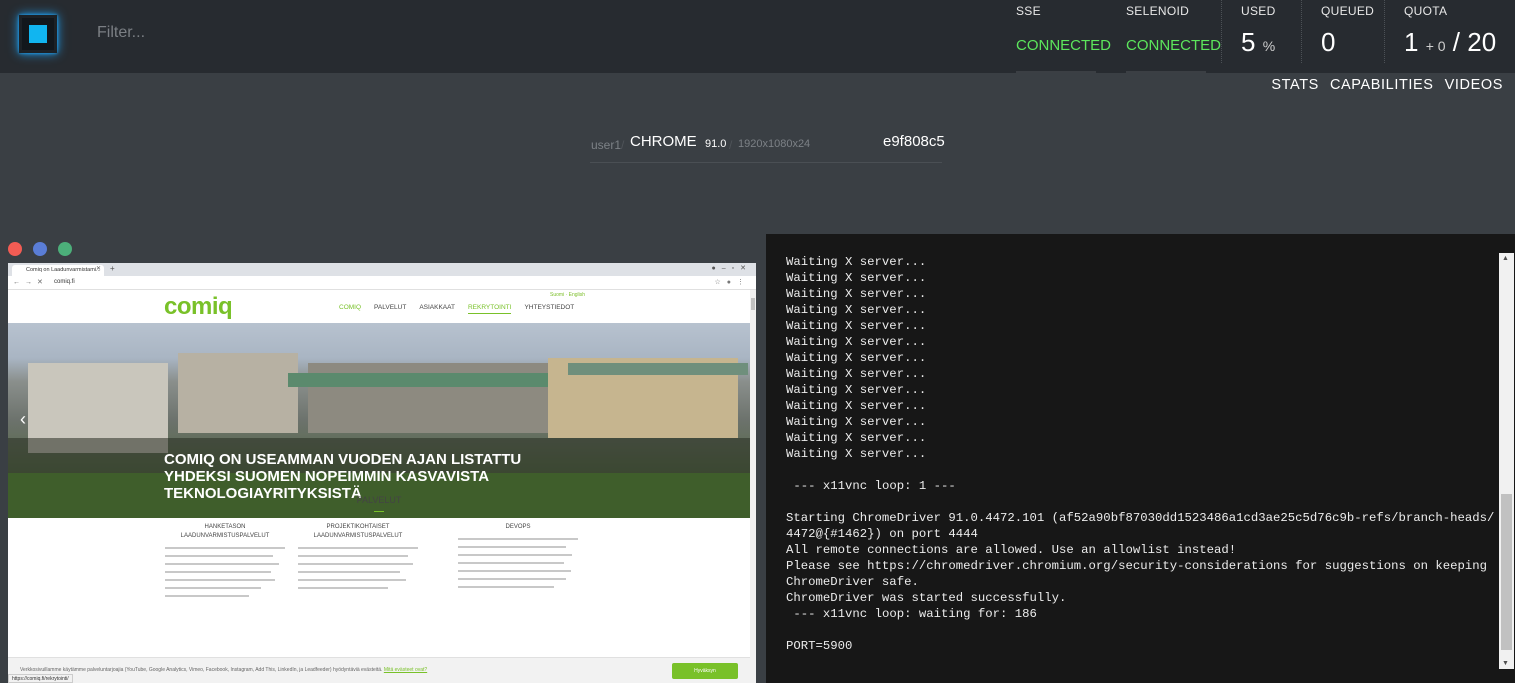 The height and width of the screenshot is (683, 1515). What do you see at coordinates (549, 309) in the screenshot?
I see `site-nav-item: YHTEYSTIEDOT` at bounding box center [549, 309].